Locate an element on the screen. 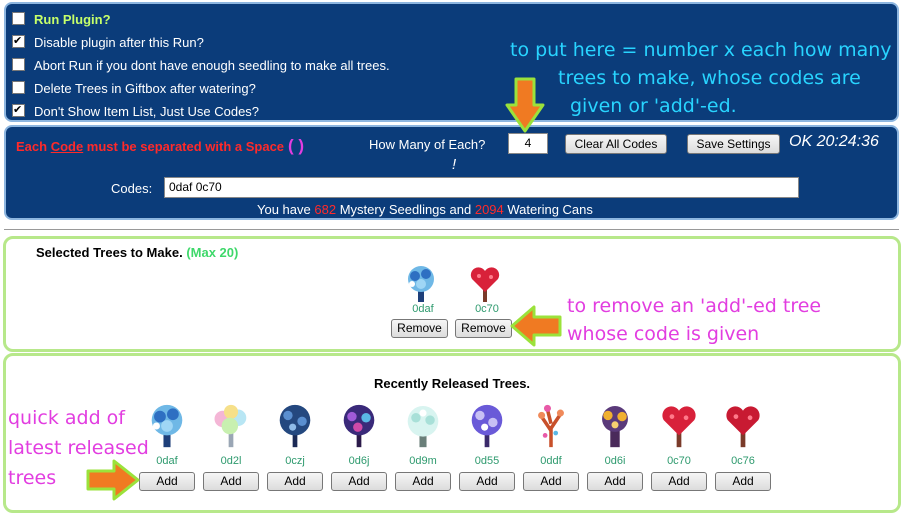 This screenshot has width=905, height=513. clear-all-codes-button: Clear All Codes is located at coordinates (616, 144).